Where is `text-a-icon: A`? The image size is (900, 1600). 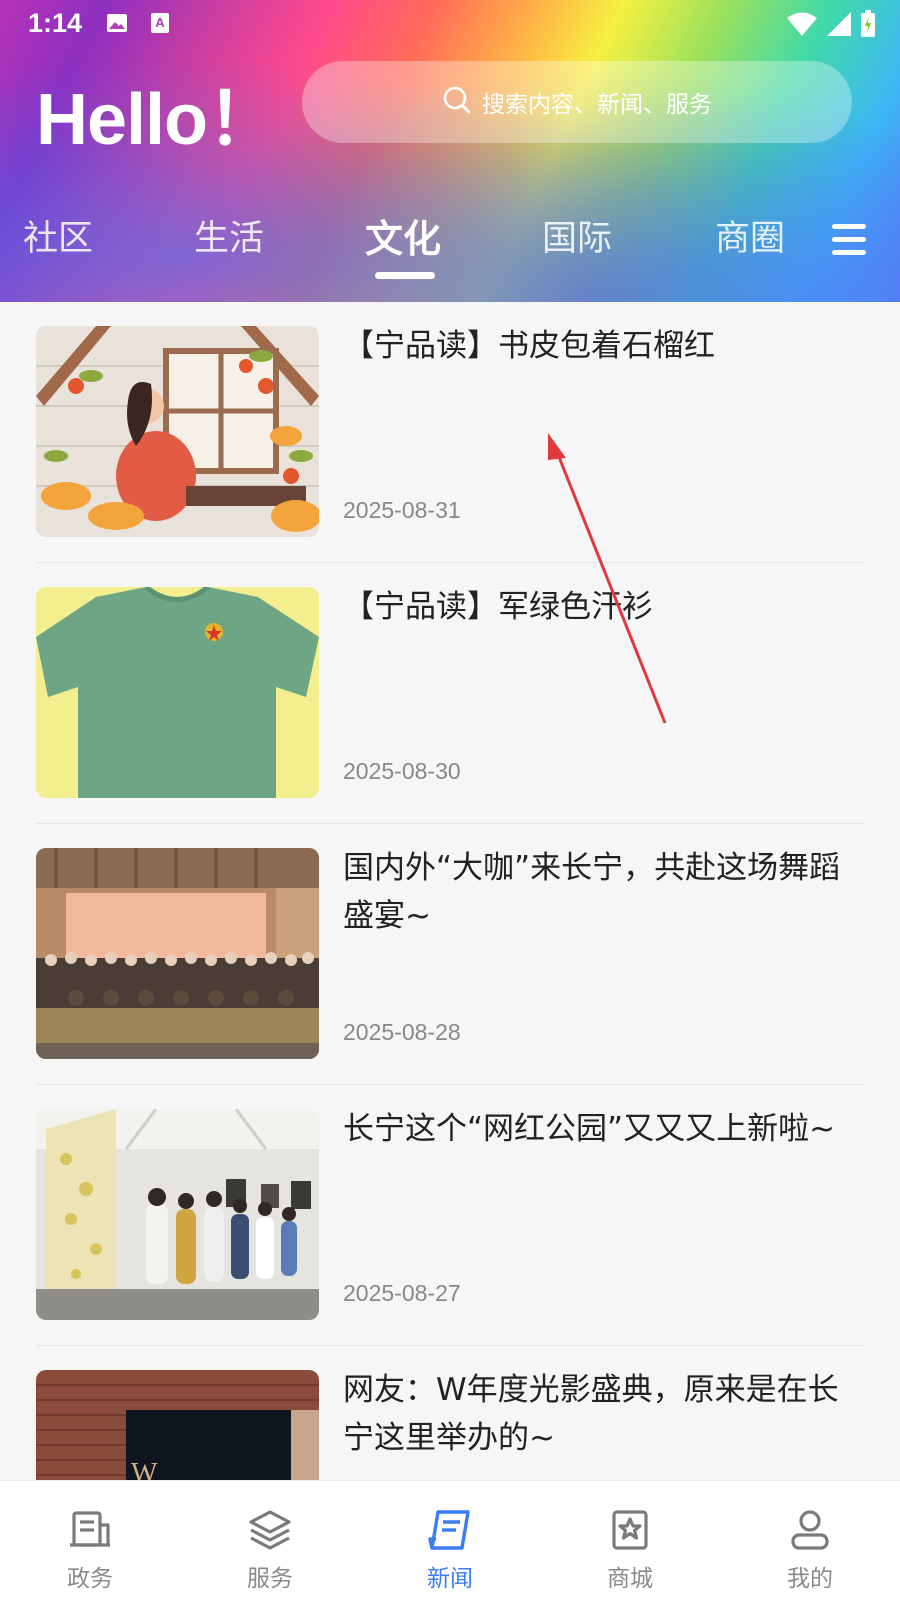
text-a-icon: A is located at coordinates (160, 25).